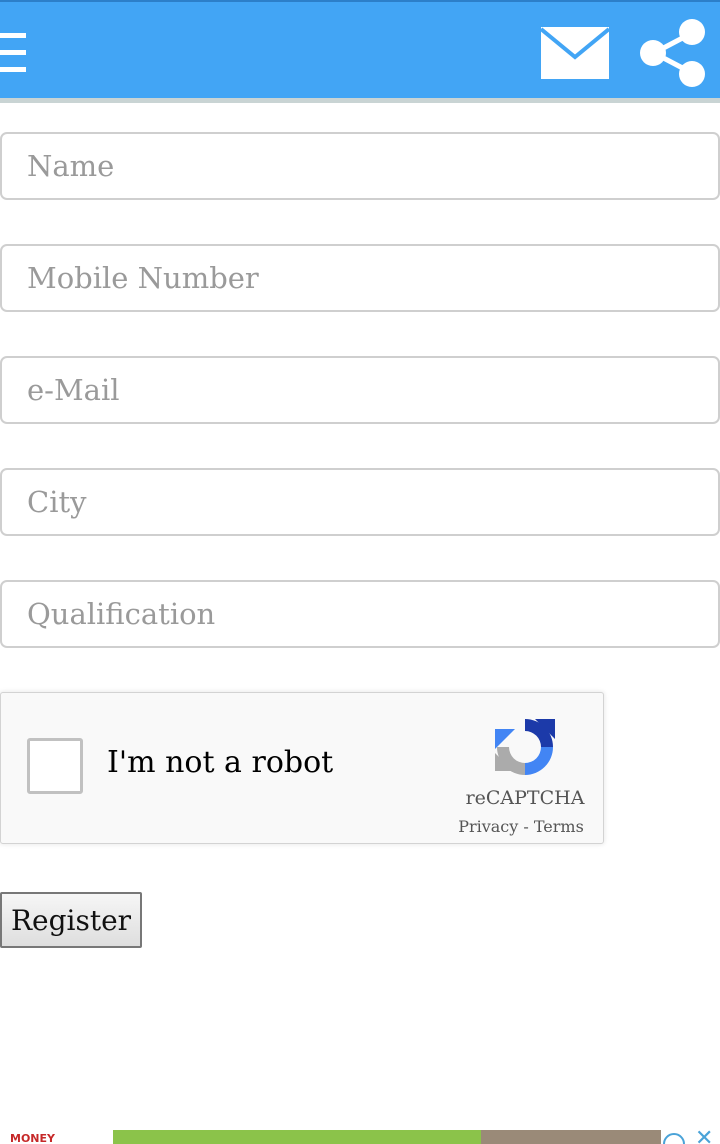 The image size is (720, 1144). I want to click on envelope-icon, so click(575, 53).